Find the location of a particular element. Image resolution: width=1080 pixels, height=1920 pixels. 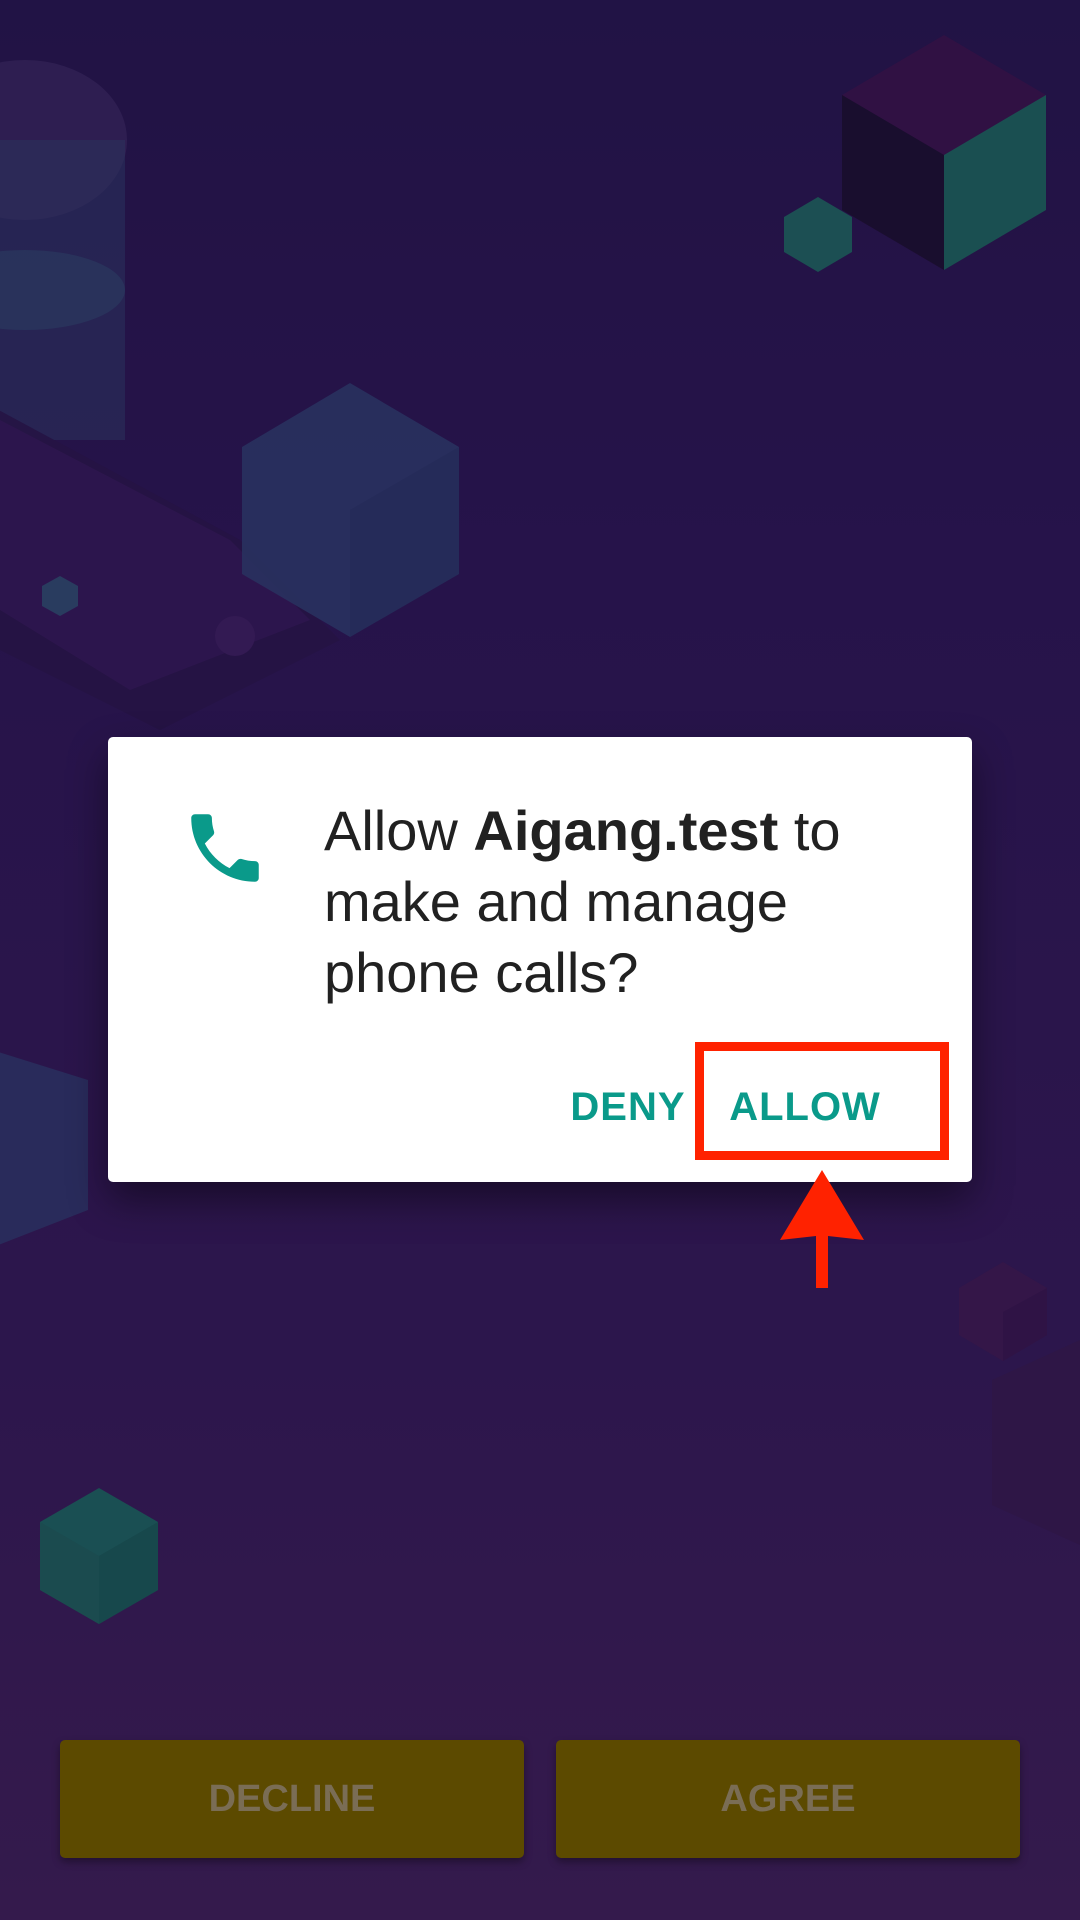

message-prefix: Allow is located at coordinates (399, 830).